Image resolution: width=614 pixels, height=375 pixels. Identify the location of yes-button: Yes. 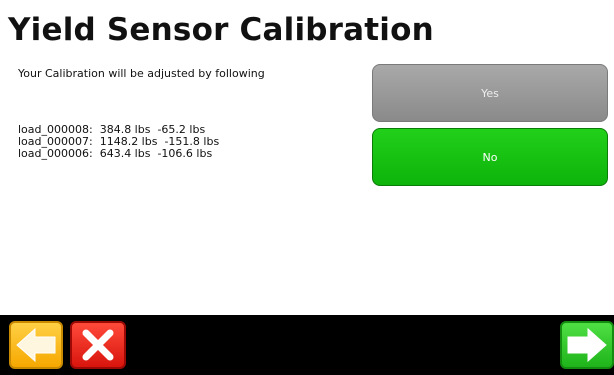
(490, 93).